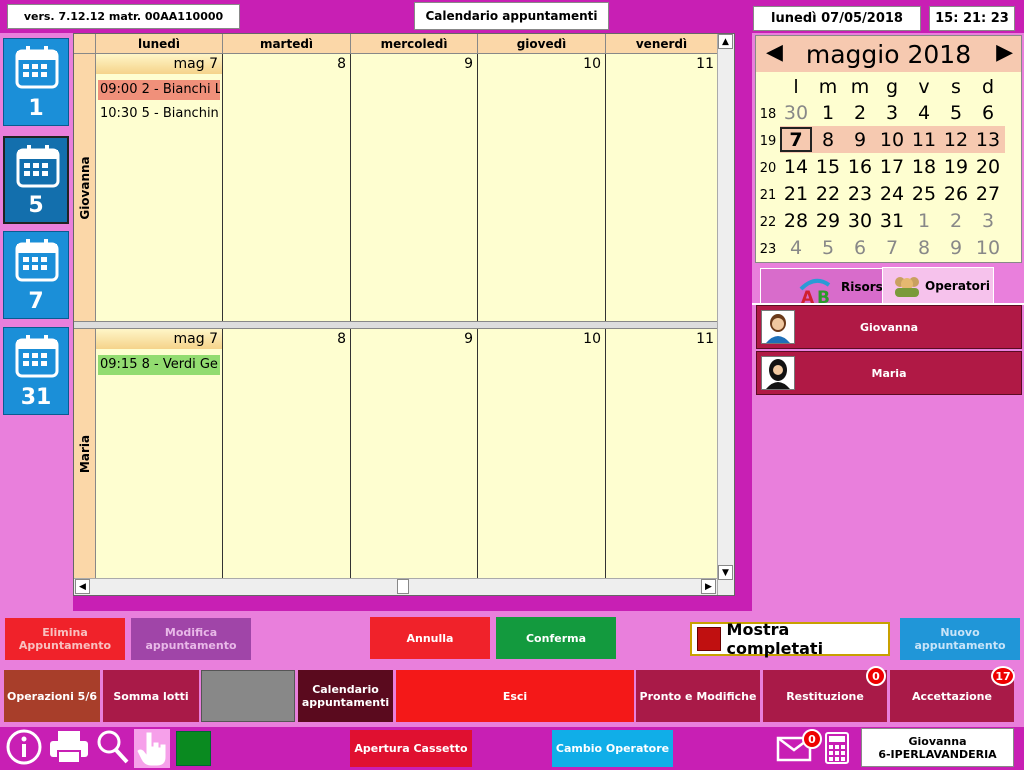 The width and height of the screenshot is (1024, 770). What do you see at coordinates (404, 325) in the screenshot?
I see `row-separator` at bounding box center [404, 325].